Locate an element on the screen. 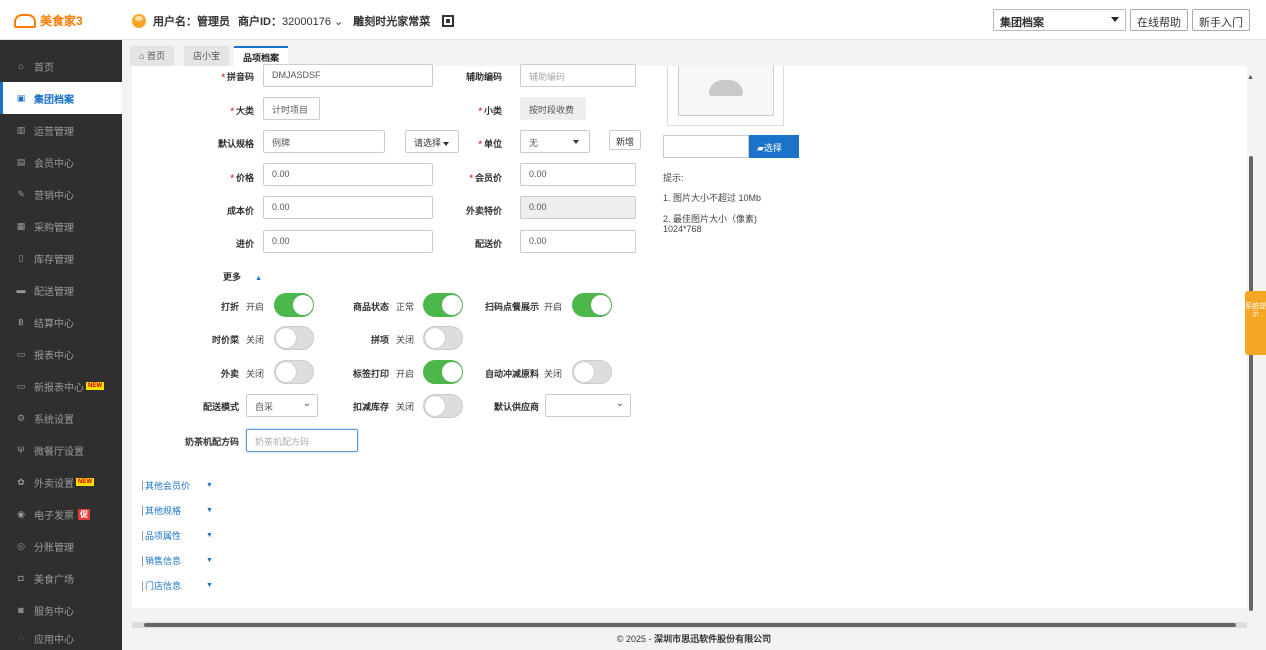  unit-select: 无 is located at coordinates (555, 141).